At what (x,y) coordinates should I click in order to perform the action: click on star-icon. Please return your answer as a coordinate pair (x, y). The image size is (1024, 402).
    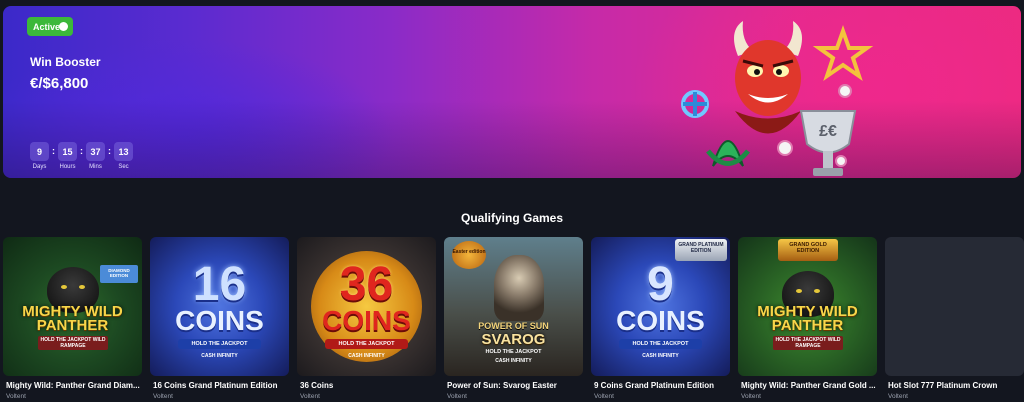
    Looking at the image, I should click on (843, 53).